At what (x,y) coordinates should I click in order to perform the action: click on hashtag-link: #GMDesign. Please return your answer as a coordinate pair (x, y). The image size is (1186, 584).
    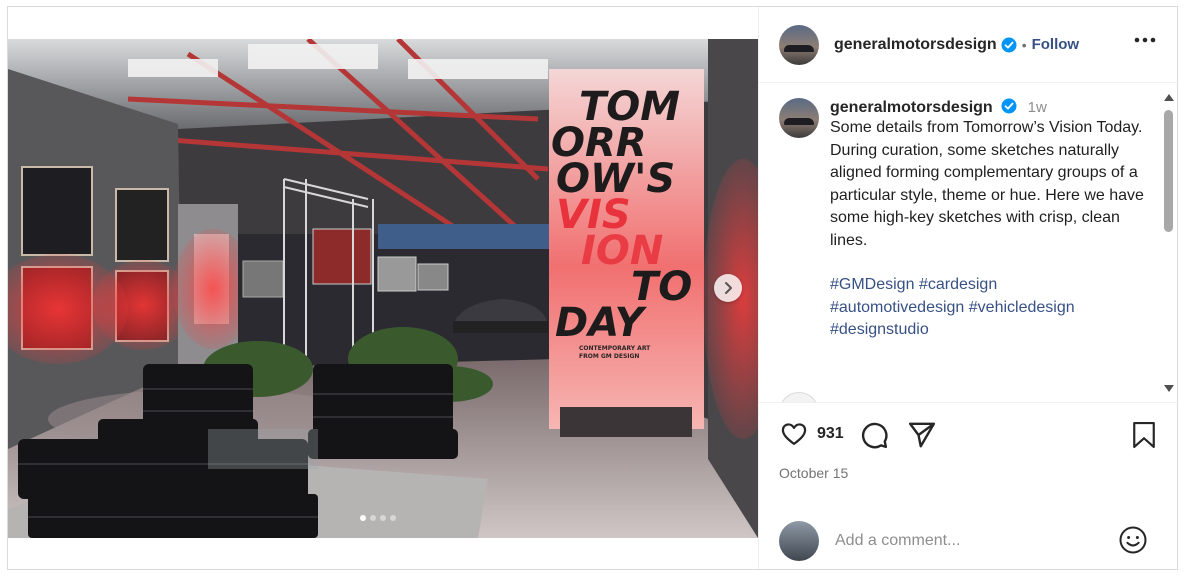
    Looking at the image, I should click on (872, 284).